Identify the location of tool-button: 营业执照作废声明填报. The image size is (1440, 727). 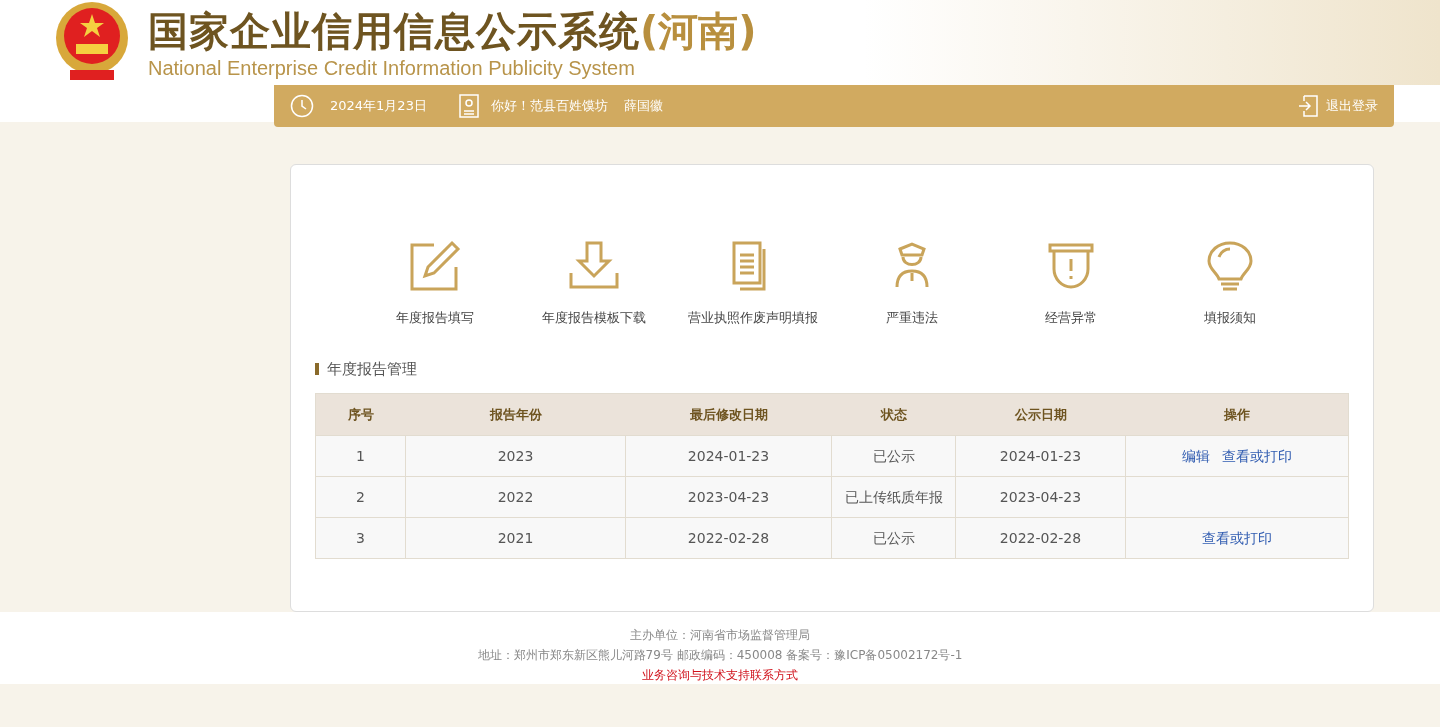
(752, 283).